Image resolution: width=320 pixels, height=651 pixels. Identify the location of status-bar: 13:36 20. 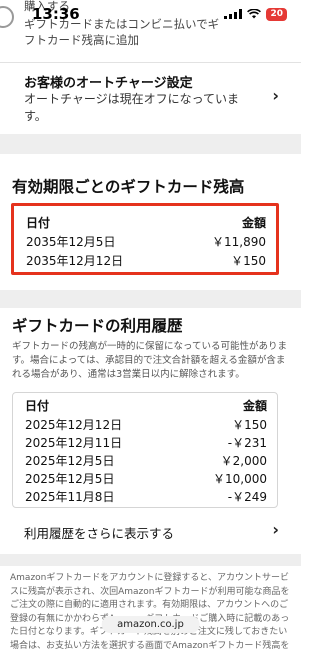
(150, 14).